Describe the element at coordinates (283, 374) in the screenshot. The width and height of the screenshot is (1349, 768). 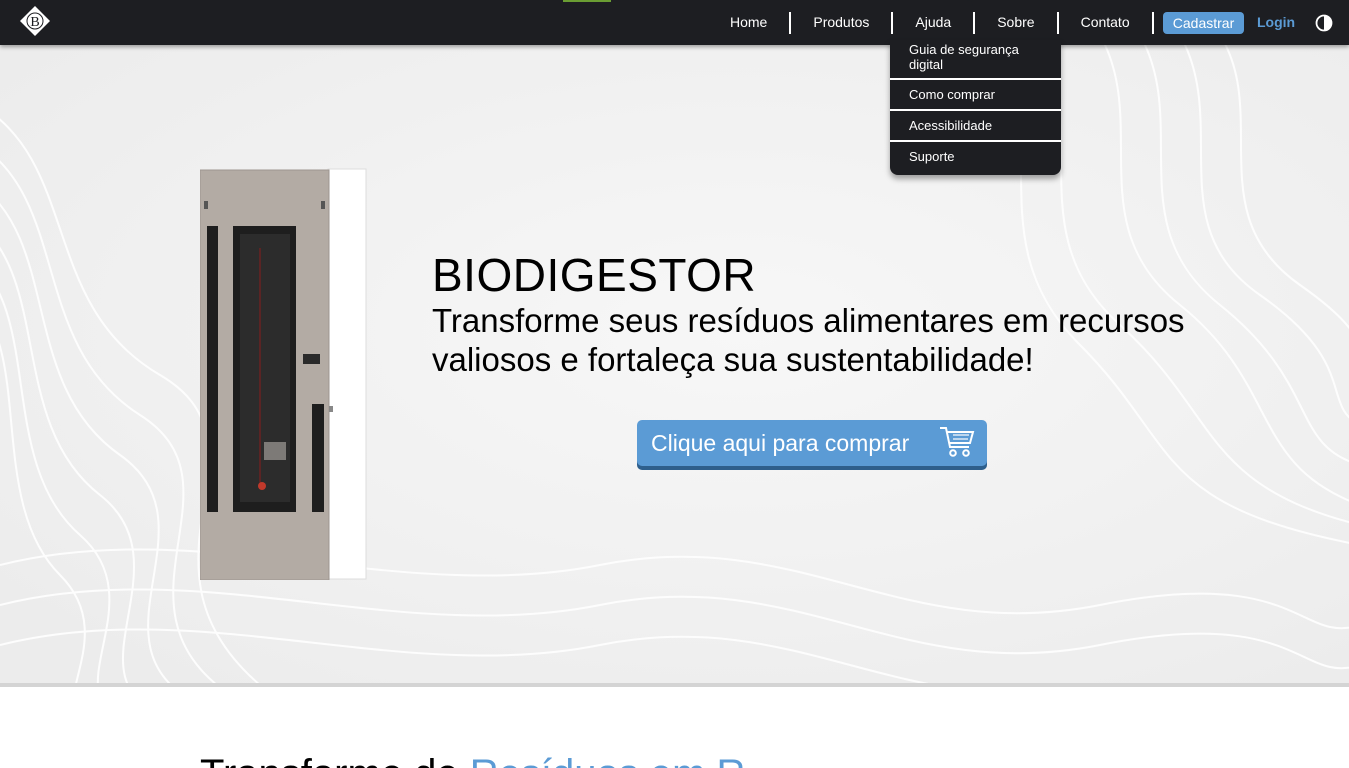
I see `biodigestor-product-image` at that location.